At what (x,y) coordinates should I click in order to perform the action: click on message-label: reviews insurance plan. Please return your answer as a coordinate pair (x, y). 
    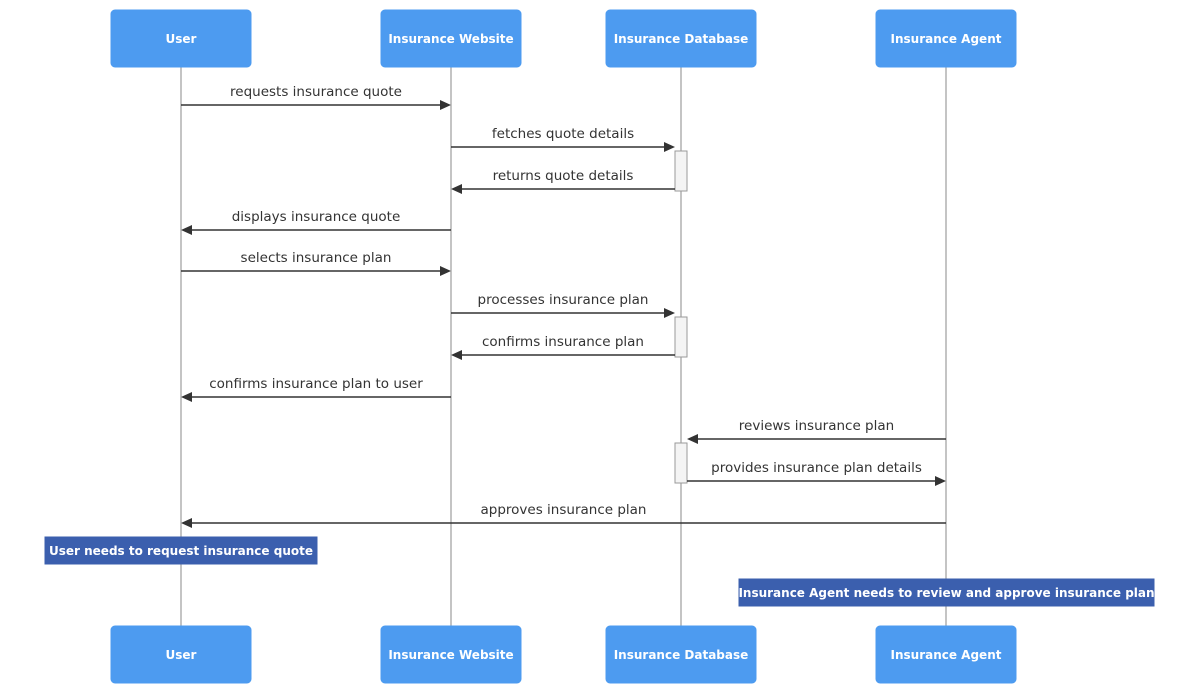
    Looking at the image, I should click on (816, 426).